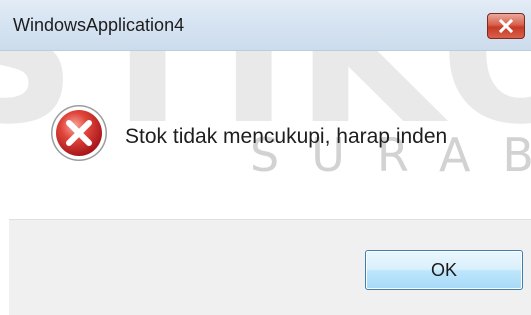  What do you see at coordinates (79, 133) in the screenshot?
I see `error-icon` at bounding box center [79, 133].